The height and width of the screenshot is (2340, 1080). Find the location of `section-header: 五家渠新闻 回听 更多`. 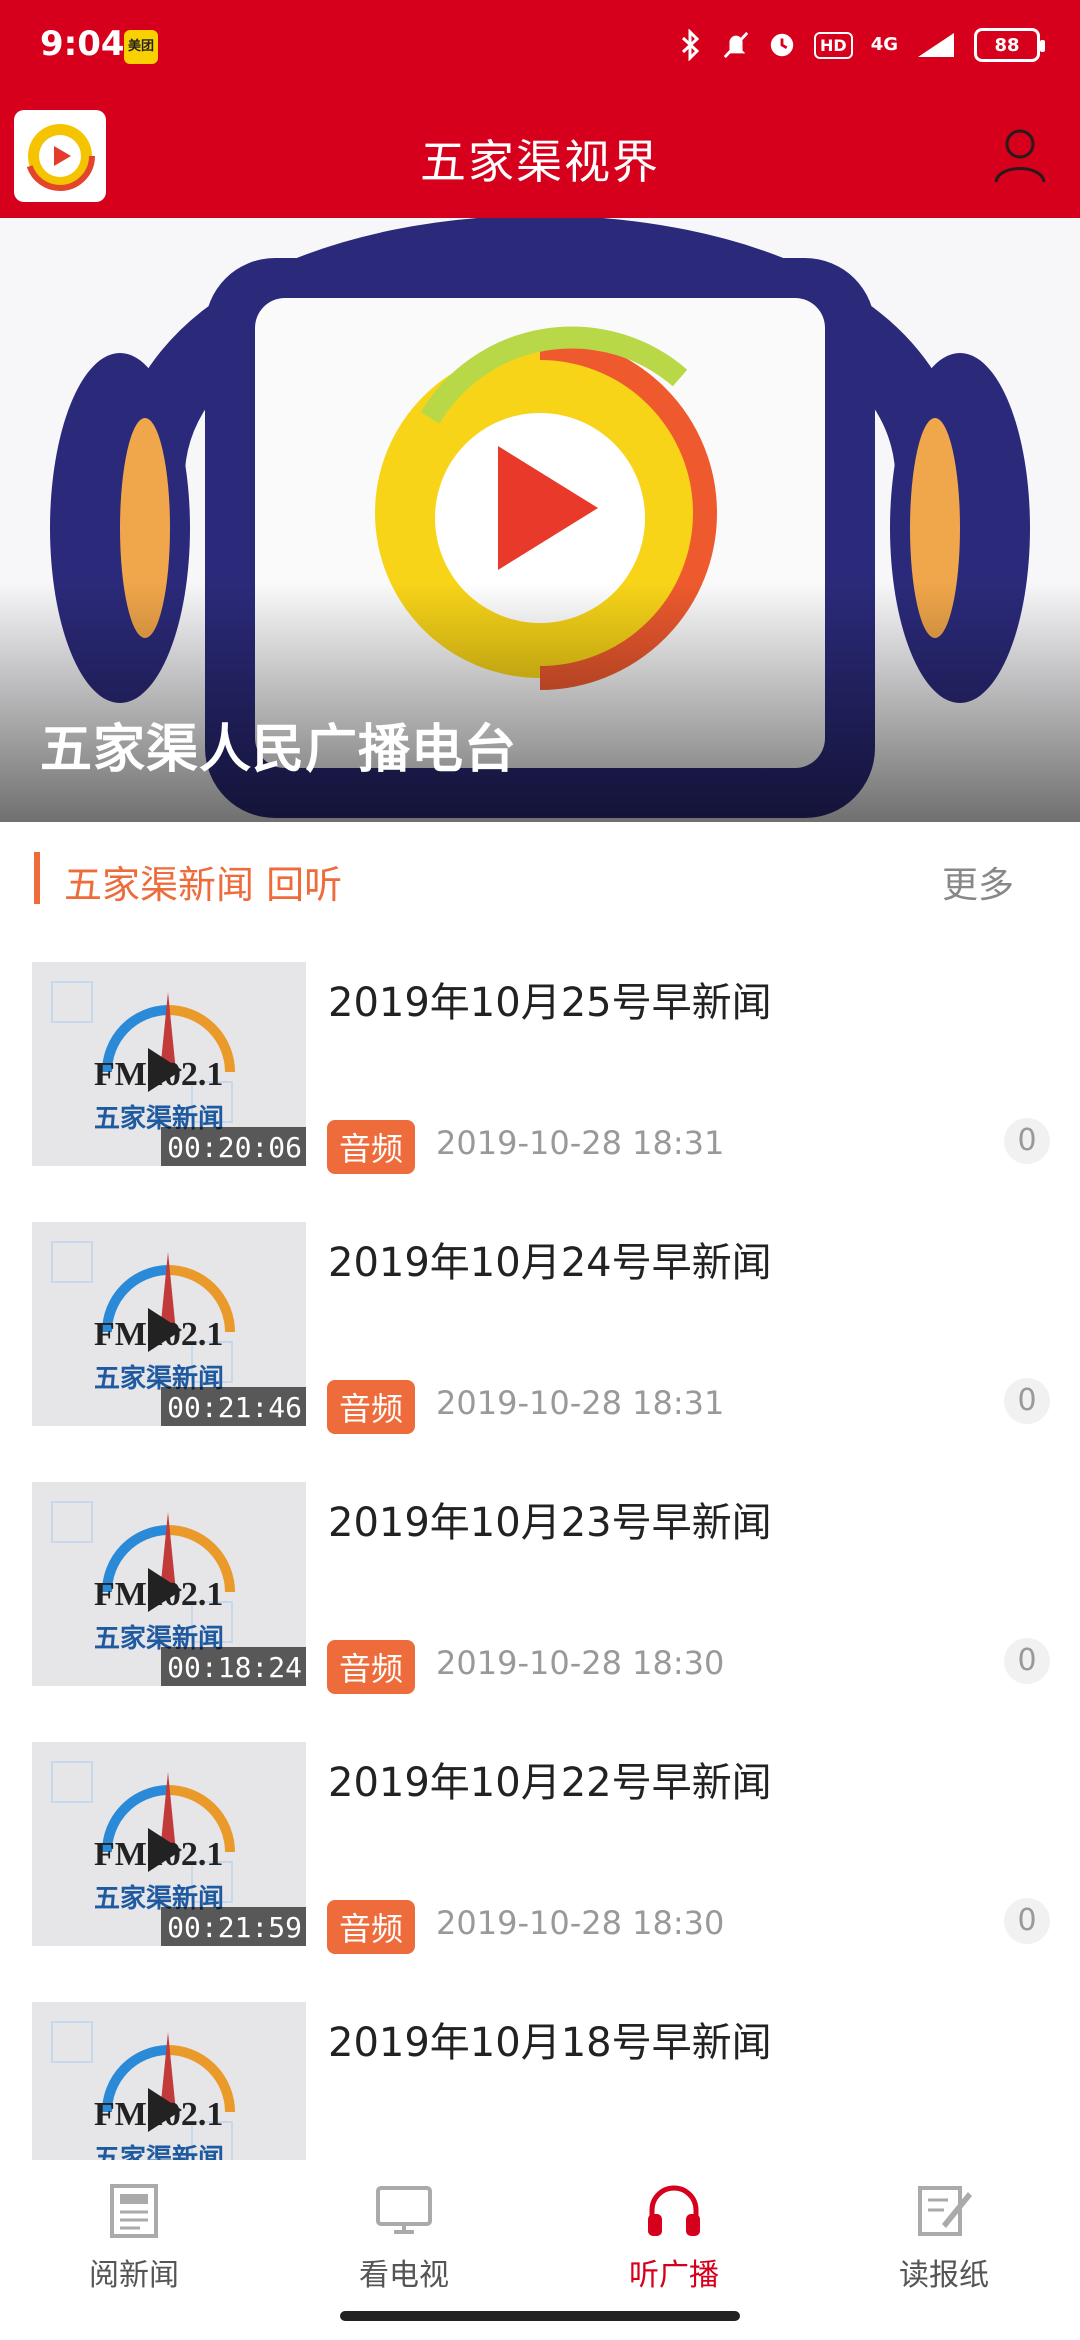

section-header: 五家渠新闻 回听 更多 is located at coordinates (540, 882).